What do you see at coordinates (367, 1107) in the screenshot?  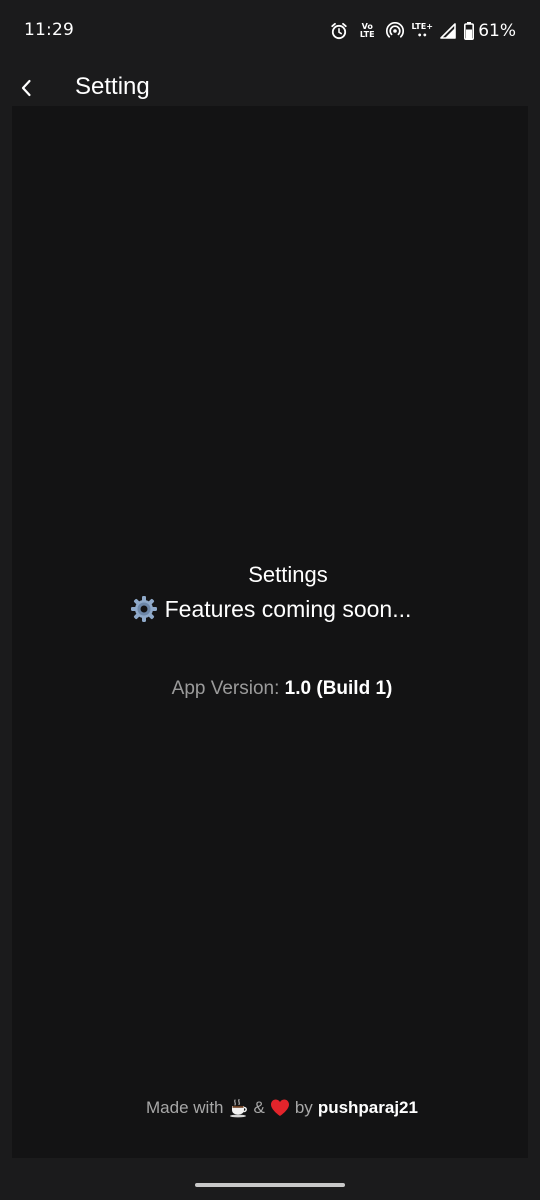 I see `author-name: pushparaj21` at bounding box center [367, 1107].